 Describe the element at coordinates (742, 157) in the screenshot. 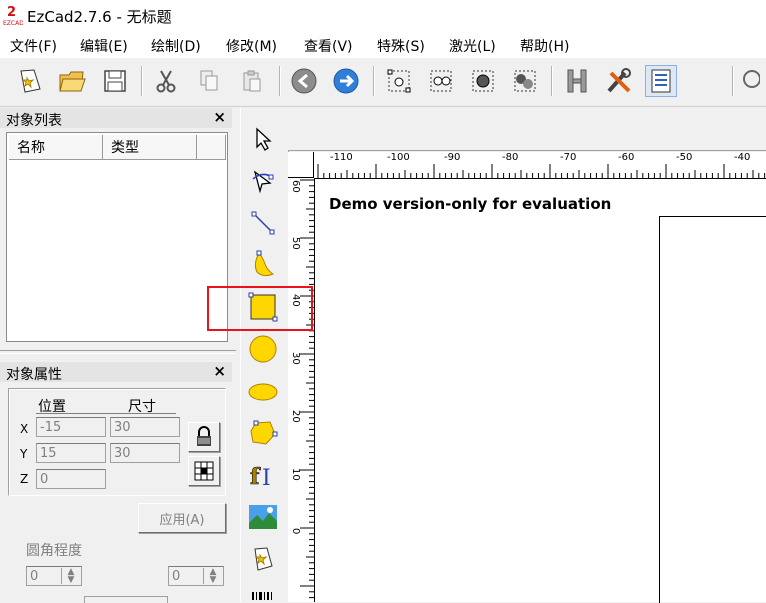

I see `ruler-top-label: -40` at that location.